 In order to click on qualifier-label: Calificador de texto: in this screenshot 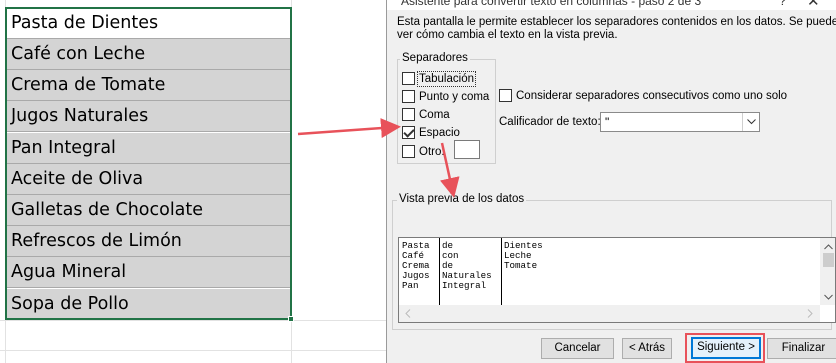, I will do `click(550, 122)`.